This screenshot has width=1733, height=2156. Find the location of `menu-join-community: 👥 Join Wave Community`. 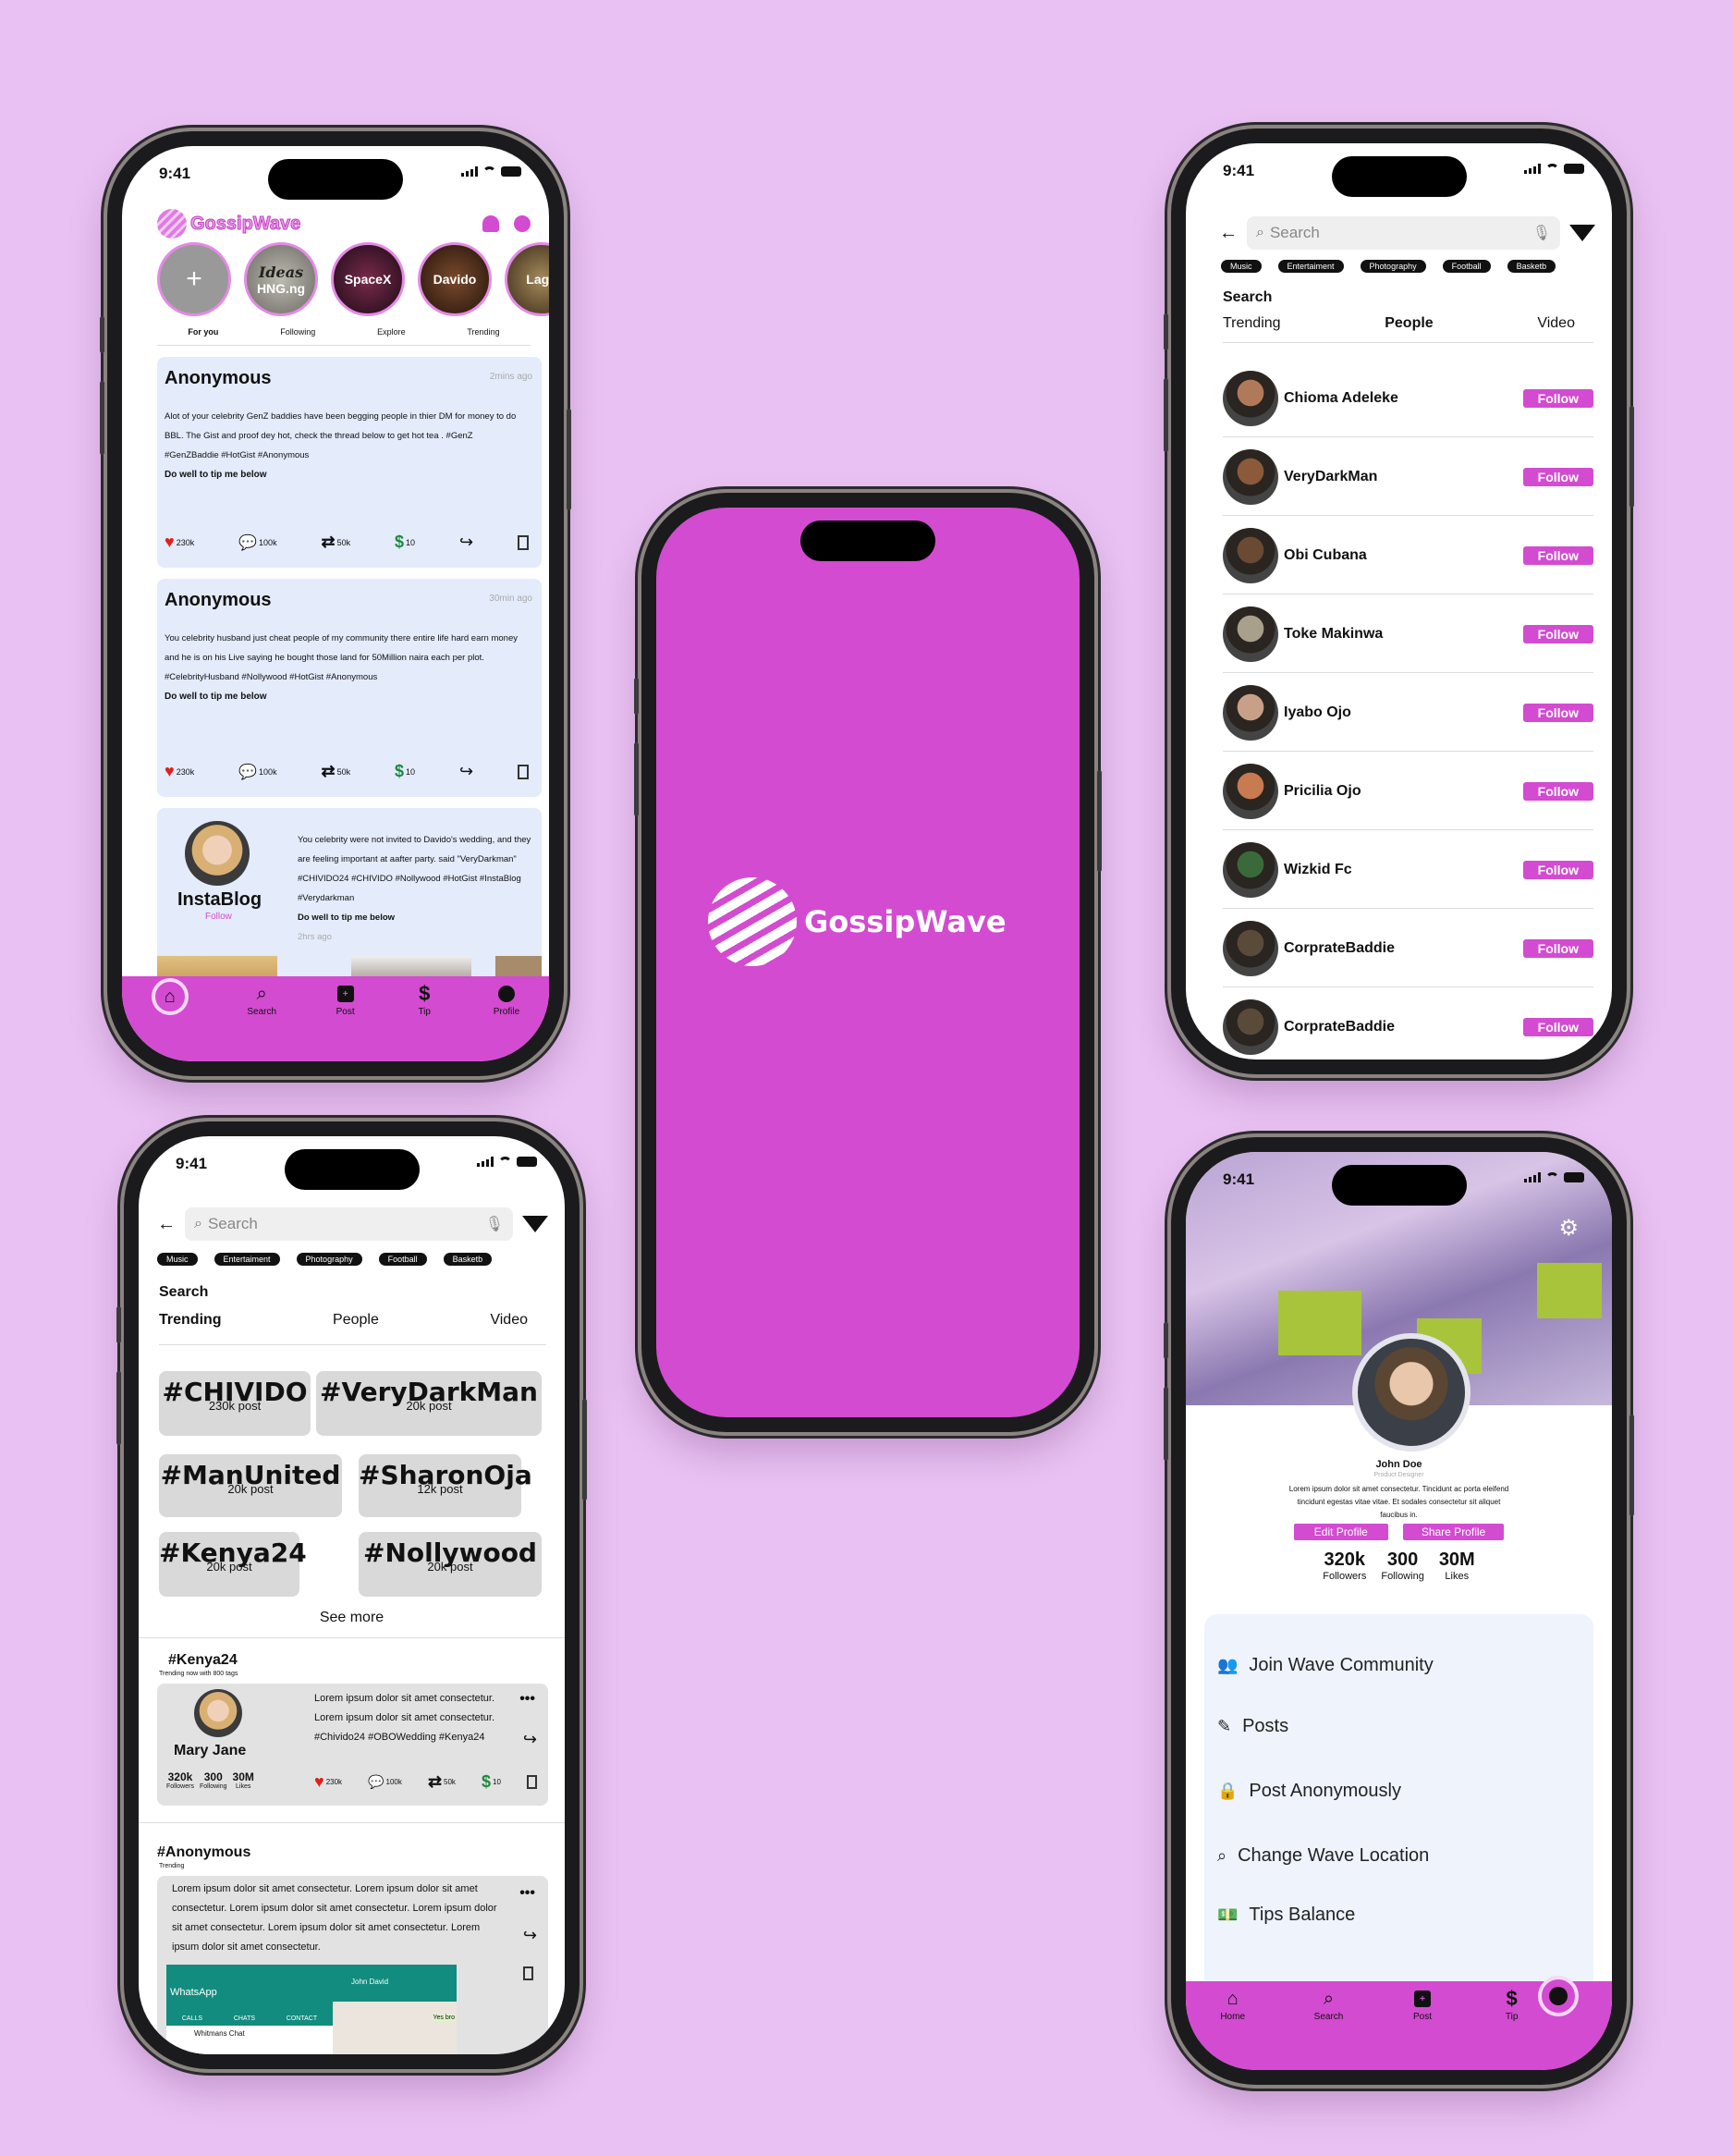

menu-join-community: 👥 Join Wave Community is located at coordinates (1325, 1666).